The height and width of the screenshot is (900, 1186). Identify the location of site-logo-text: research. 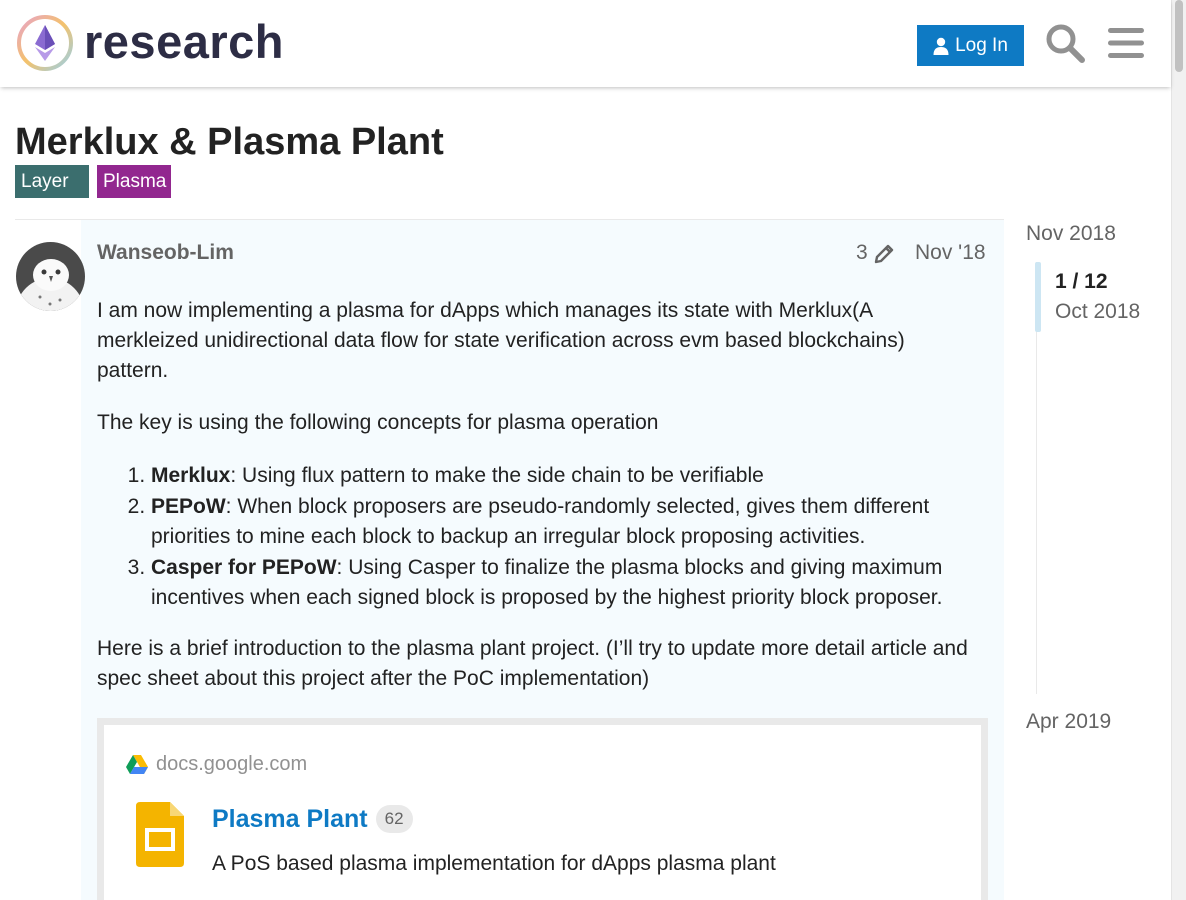
(184, 42).